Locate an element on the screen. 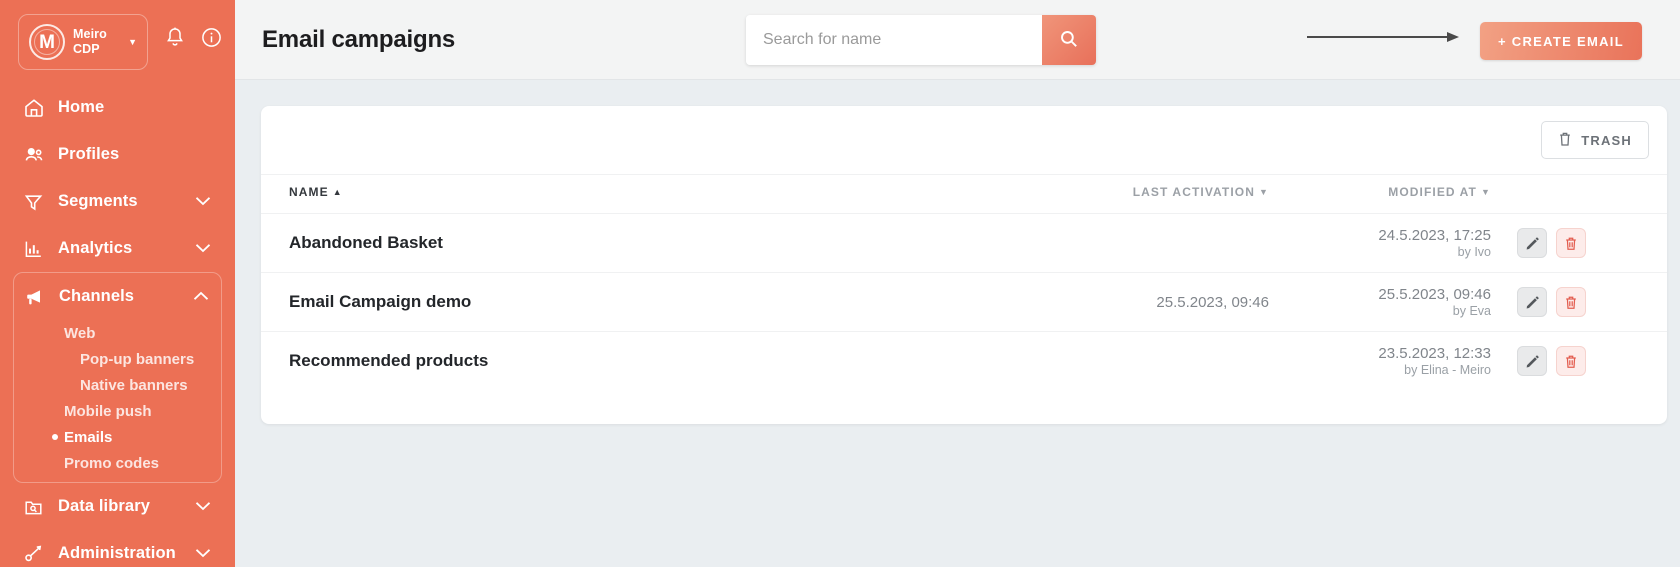 Image resolution: width=1680 pixels, height=567 pixels. sidebar-item-label: Data library is located at coordinates (104, 506).